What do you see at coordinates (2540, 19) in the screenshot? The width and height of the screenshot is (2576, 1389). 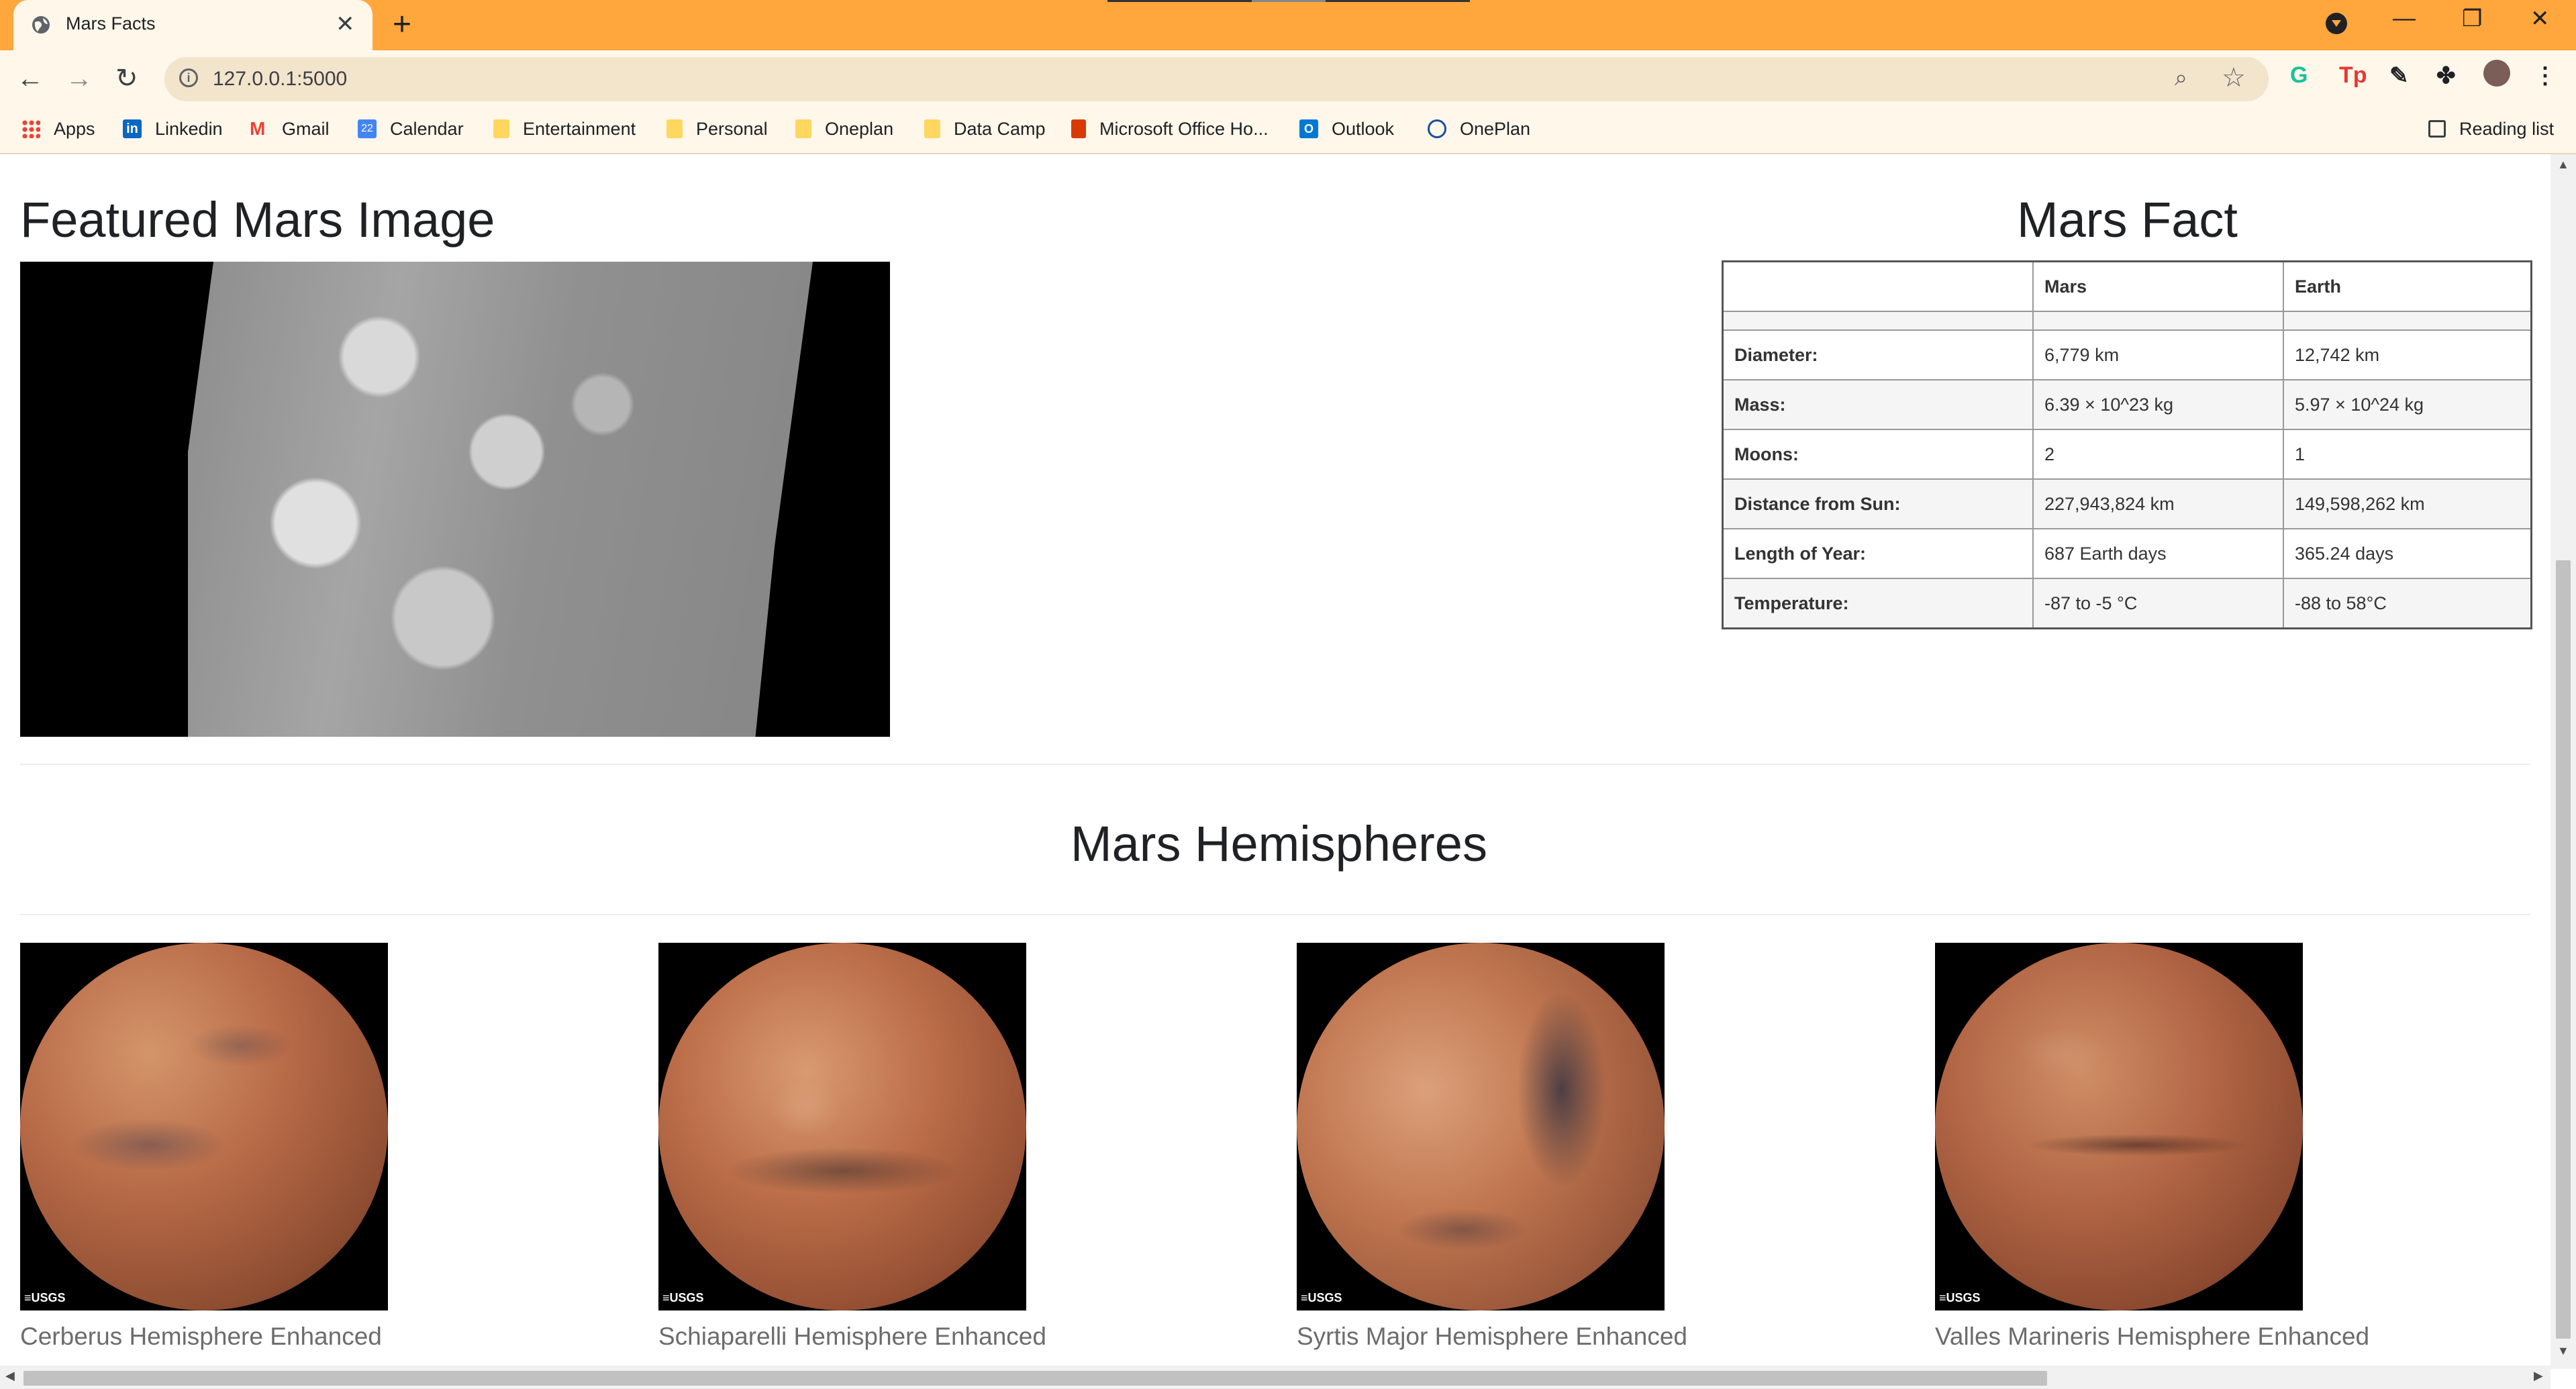 I see `close-window-icon: ✕` at bounding box center [2540, 19].